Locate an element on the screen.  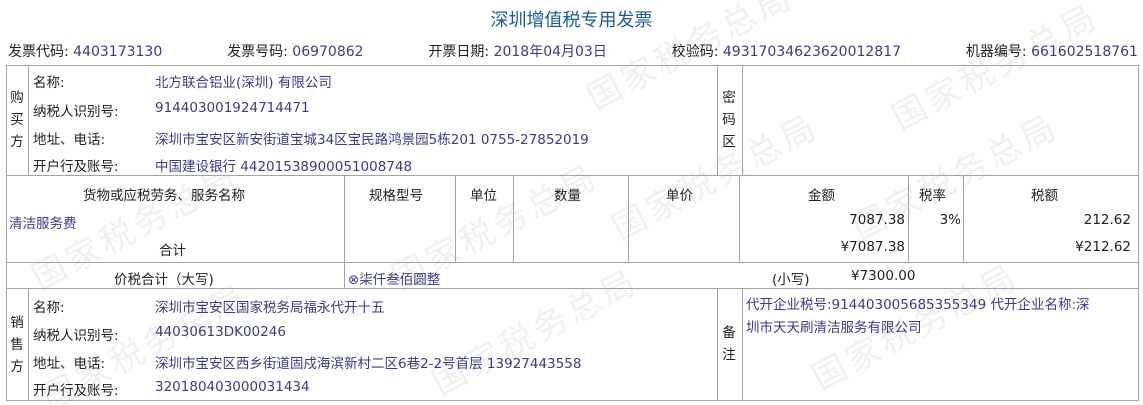
col-header-unit: 单位 is located at coordinates (483, 196).